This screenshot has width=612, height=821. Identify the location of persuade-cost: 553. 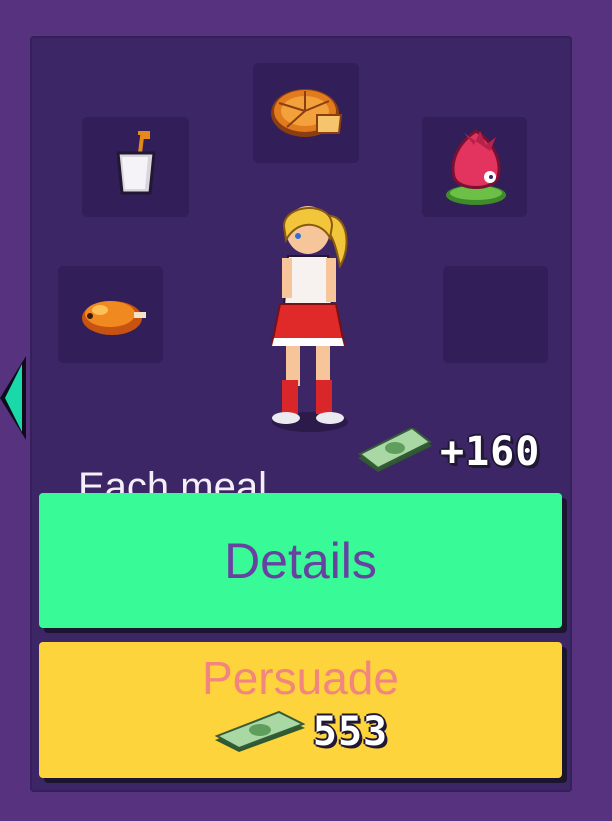
(300, 732).